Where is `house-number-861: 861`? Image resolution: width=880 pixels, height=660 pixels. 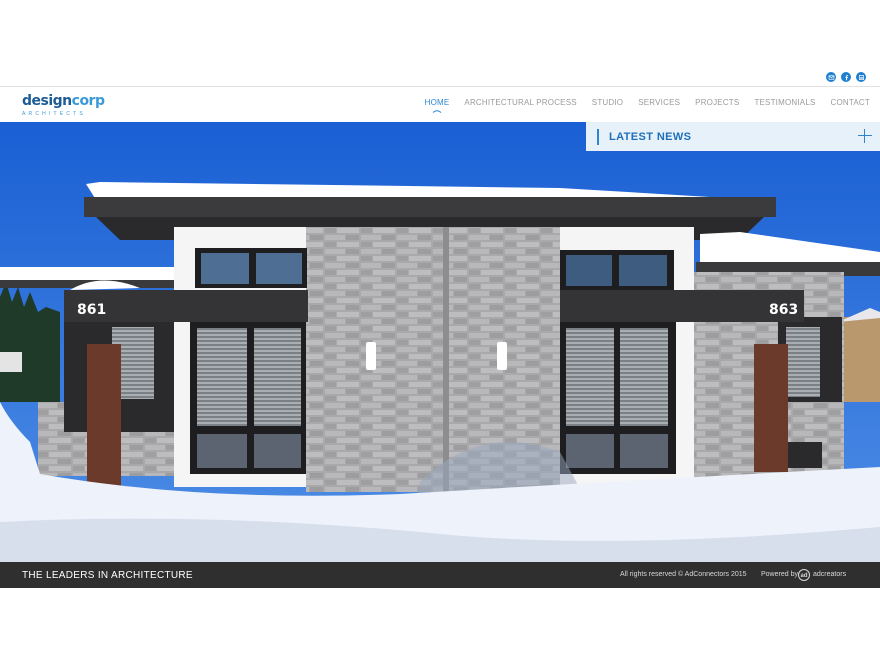 house-number-861: 861 is located at coordinates (91, 310).